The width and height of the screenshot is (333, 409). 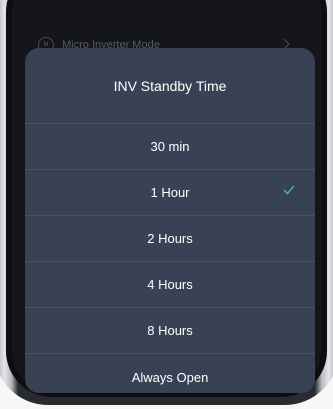 I want to click on option-label: 4 Hours, so click(x=170, y=284).